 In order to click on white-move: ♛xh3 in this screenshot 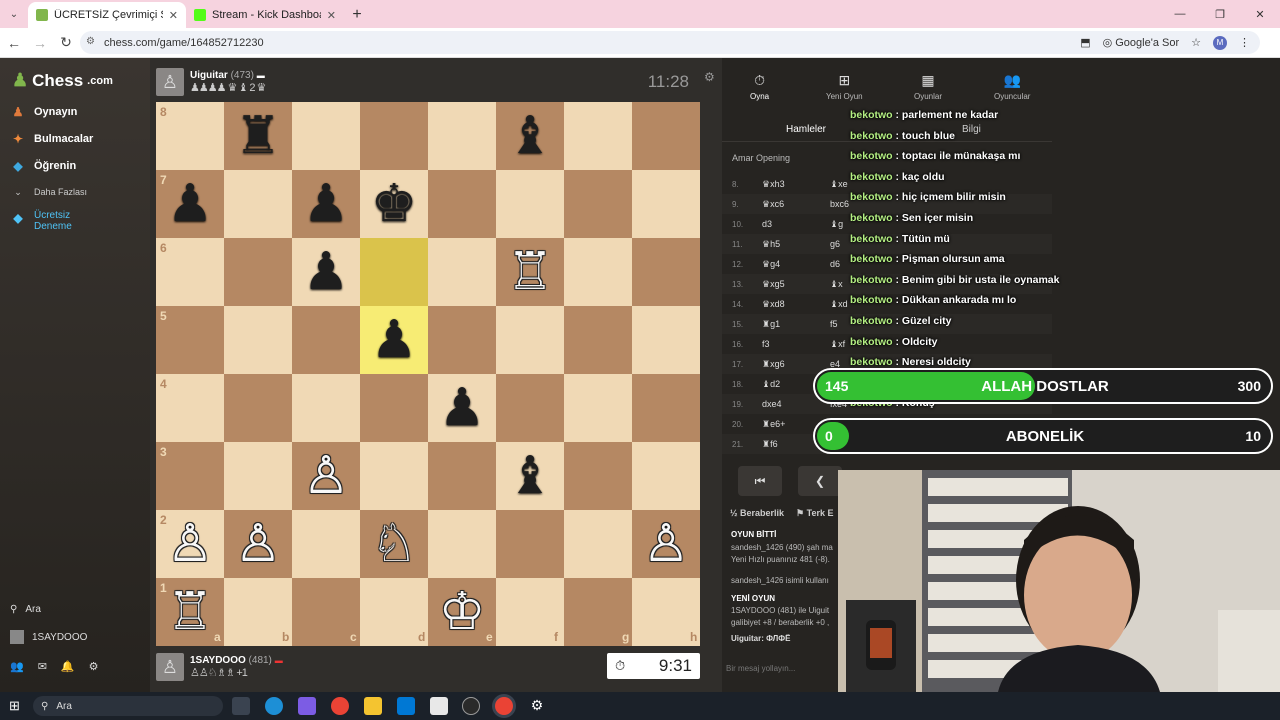, I will do `click(773, 184)`.